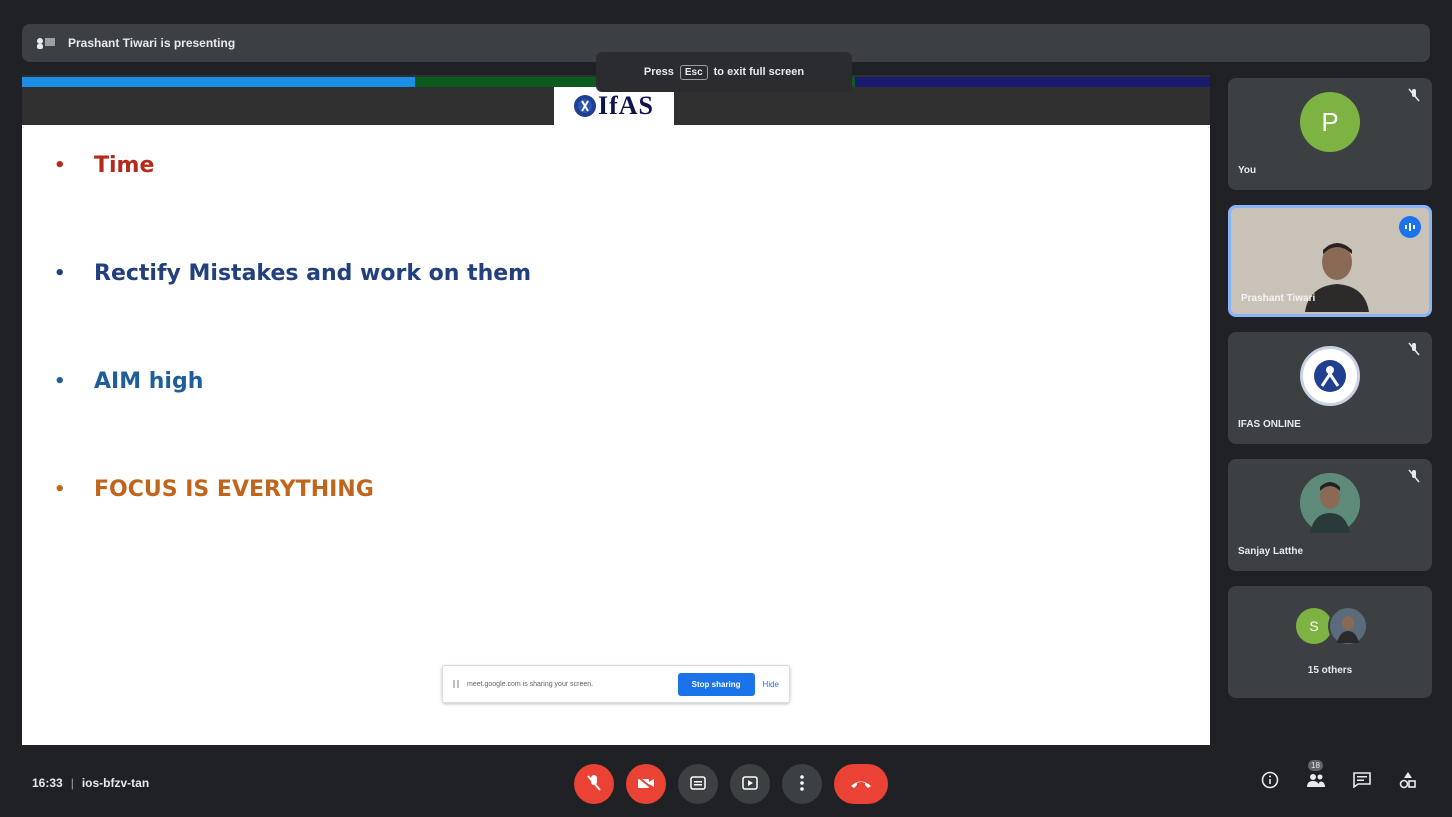 The width and height of the screenshot is (1452, 817). I want to click on mic-toggle-button, so click(594, 784).